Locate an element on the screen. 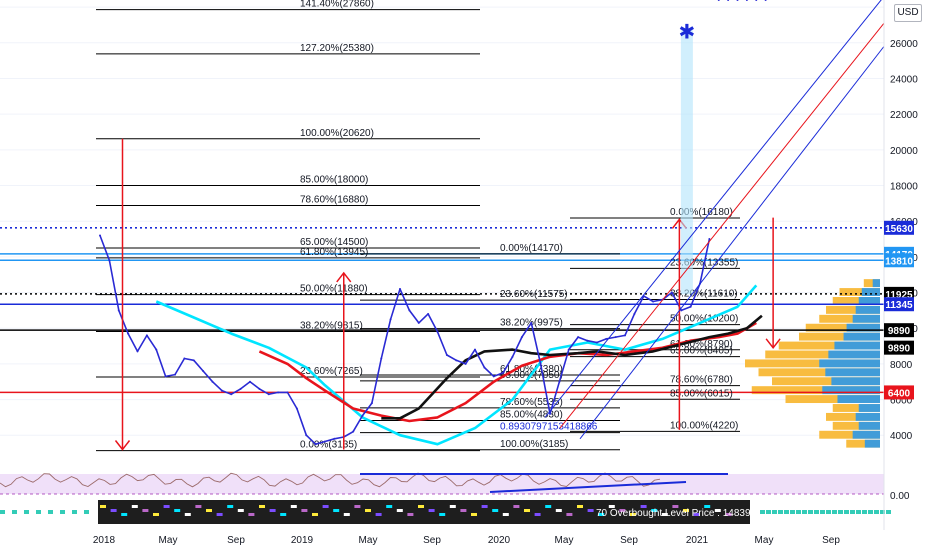  oscillator-label: 70 Overbought Level Price : 14839.2 is located at coordinates (677, 513).